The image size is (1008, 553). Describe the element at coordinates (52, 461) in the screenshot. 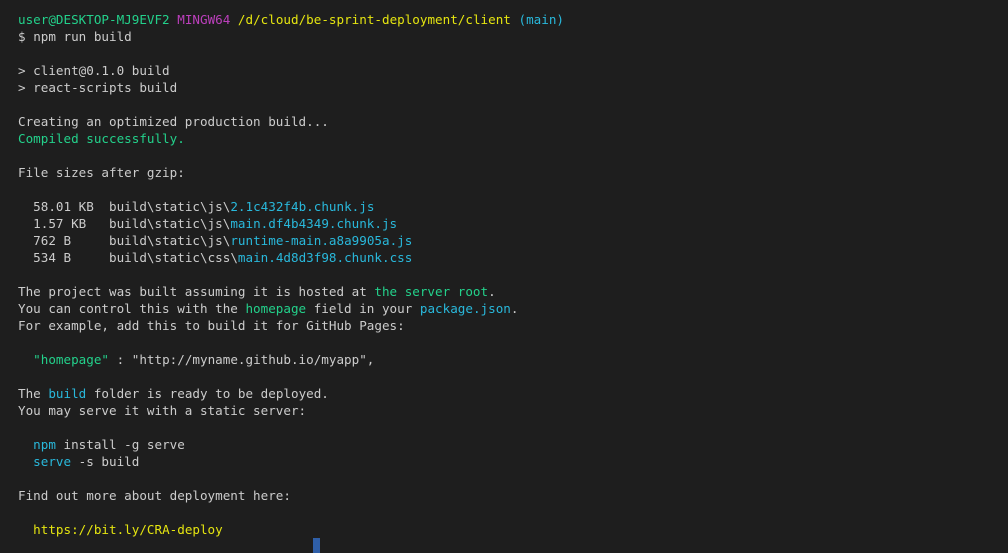

I see `serve-keyword: serve` at that location.